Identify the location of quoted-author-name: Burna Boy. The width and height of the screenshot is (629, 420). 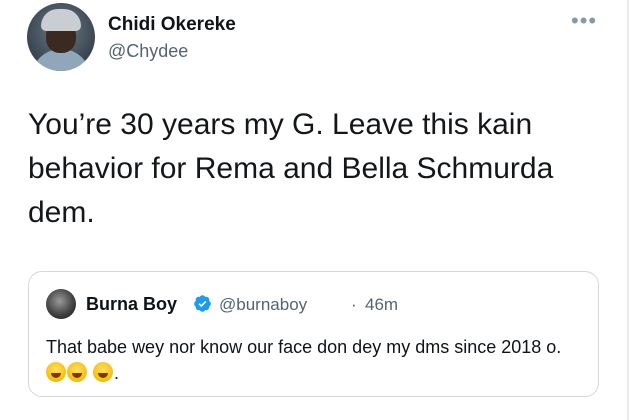
(131, 304).